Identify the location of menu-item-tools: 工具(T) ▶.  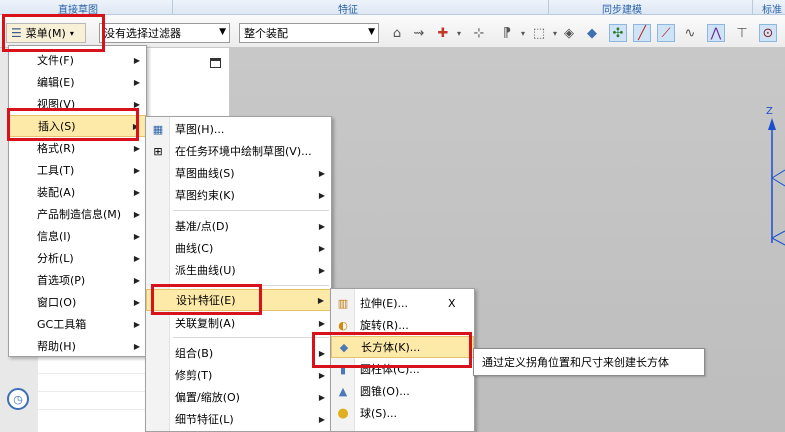
(77, 170).